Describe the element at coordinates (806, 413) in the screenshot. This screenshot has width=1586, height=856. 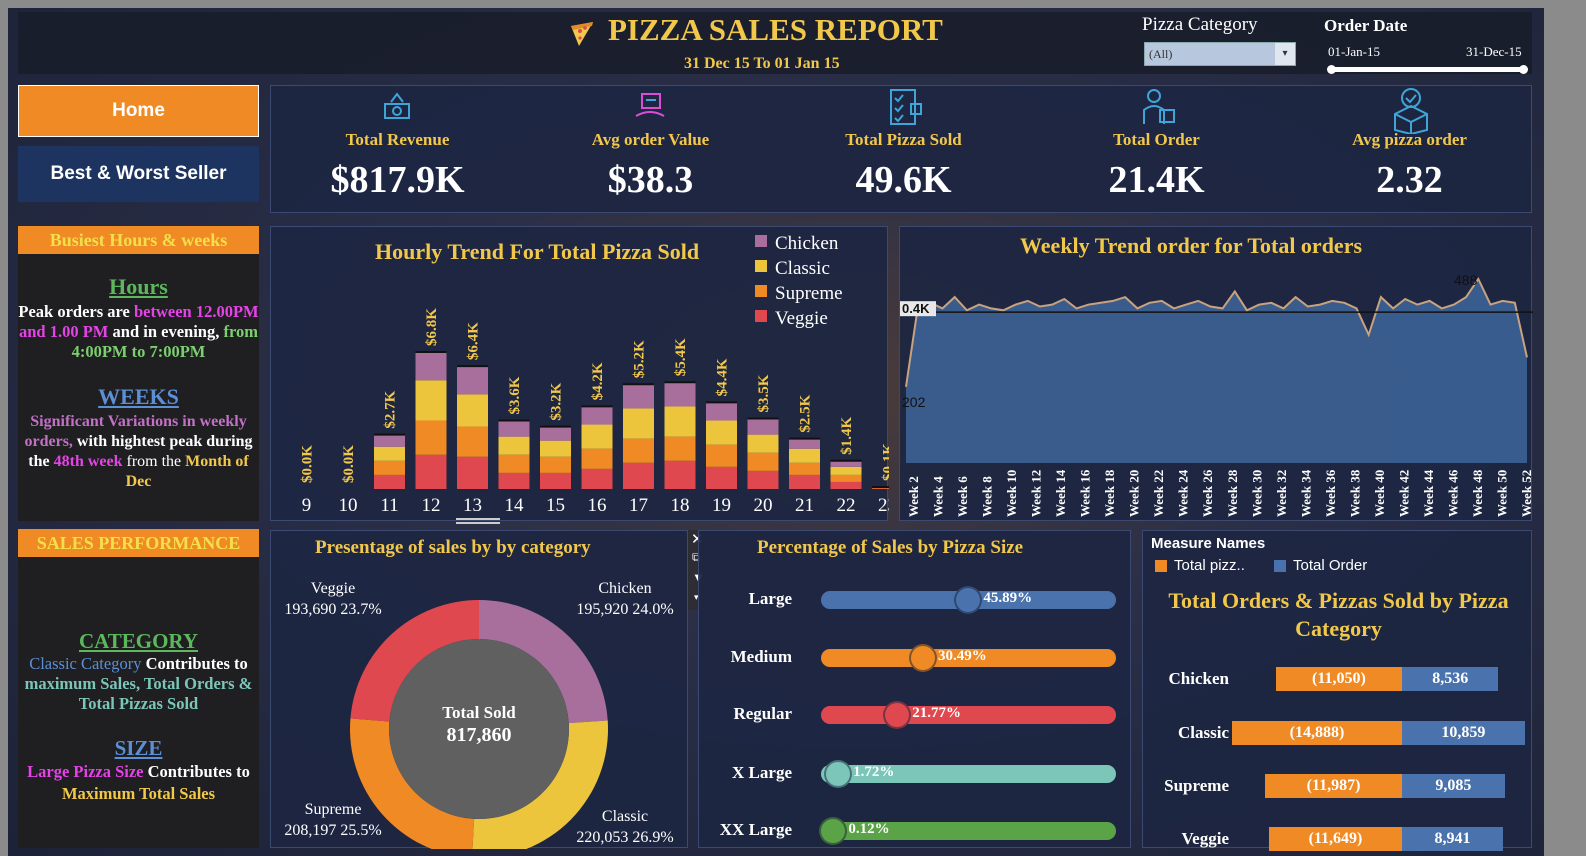
I see `bar-total-label: $2.5K` at that location.